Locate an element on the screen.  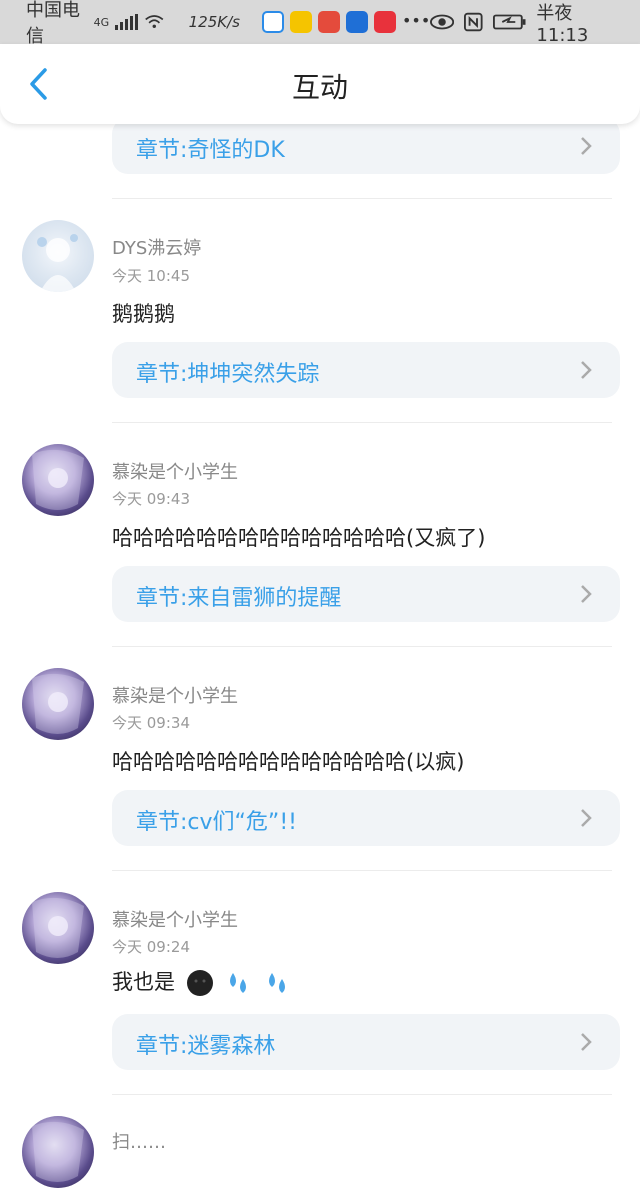
eye-icon is located at coordinates (442, 22).